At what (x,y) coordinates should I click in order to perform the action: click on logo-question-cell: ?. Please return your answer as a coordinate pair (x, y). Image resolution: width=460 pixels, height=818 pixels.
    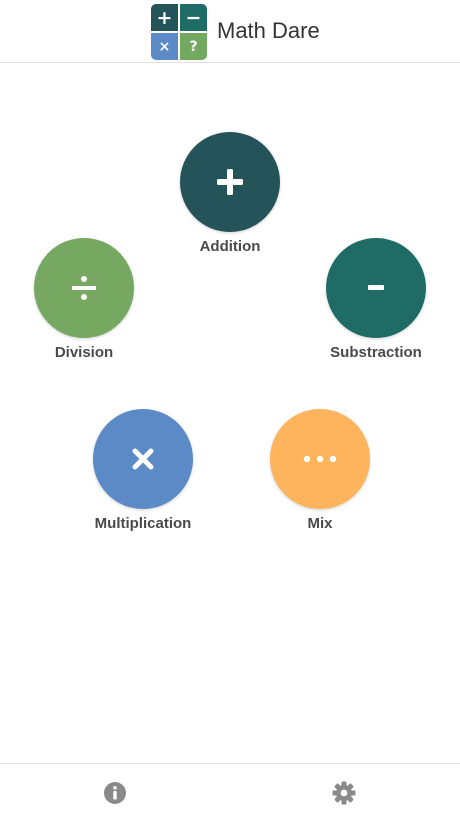
    Looking at the image, I should click on (193, 46).